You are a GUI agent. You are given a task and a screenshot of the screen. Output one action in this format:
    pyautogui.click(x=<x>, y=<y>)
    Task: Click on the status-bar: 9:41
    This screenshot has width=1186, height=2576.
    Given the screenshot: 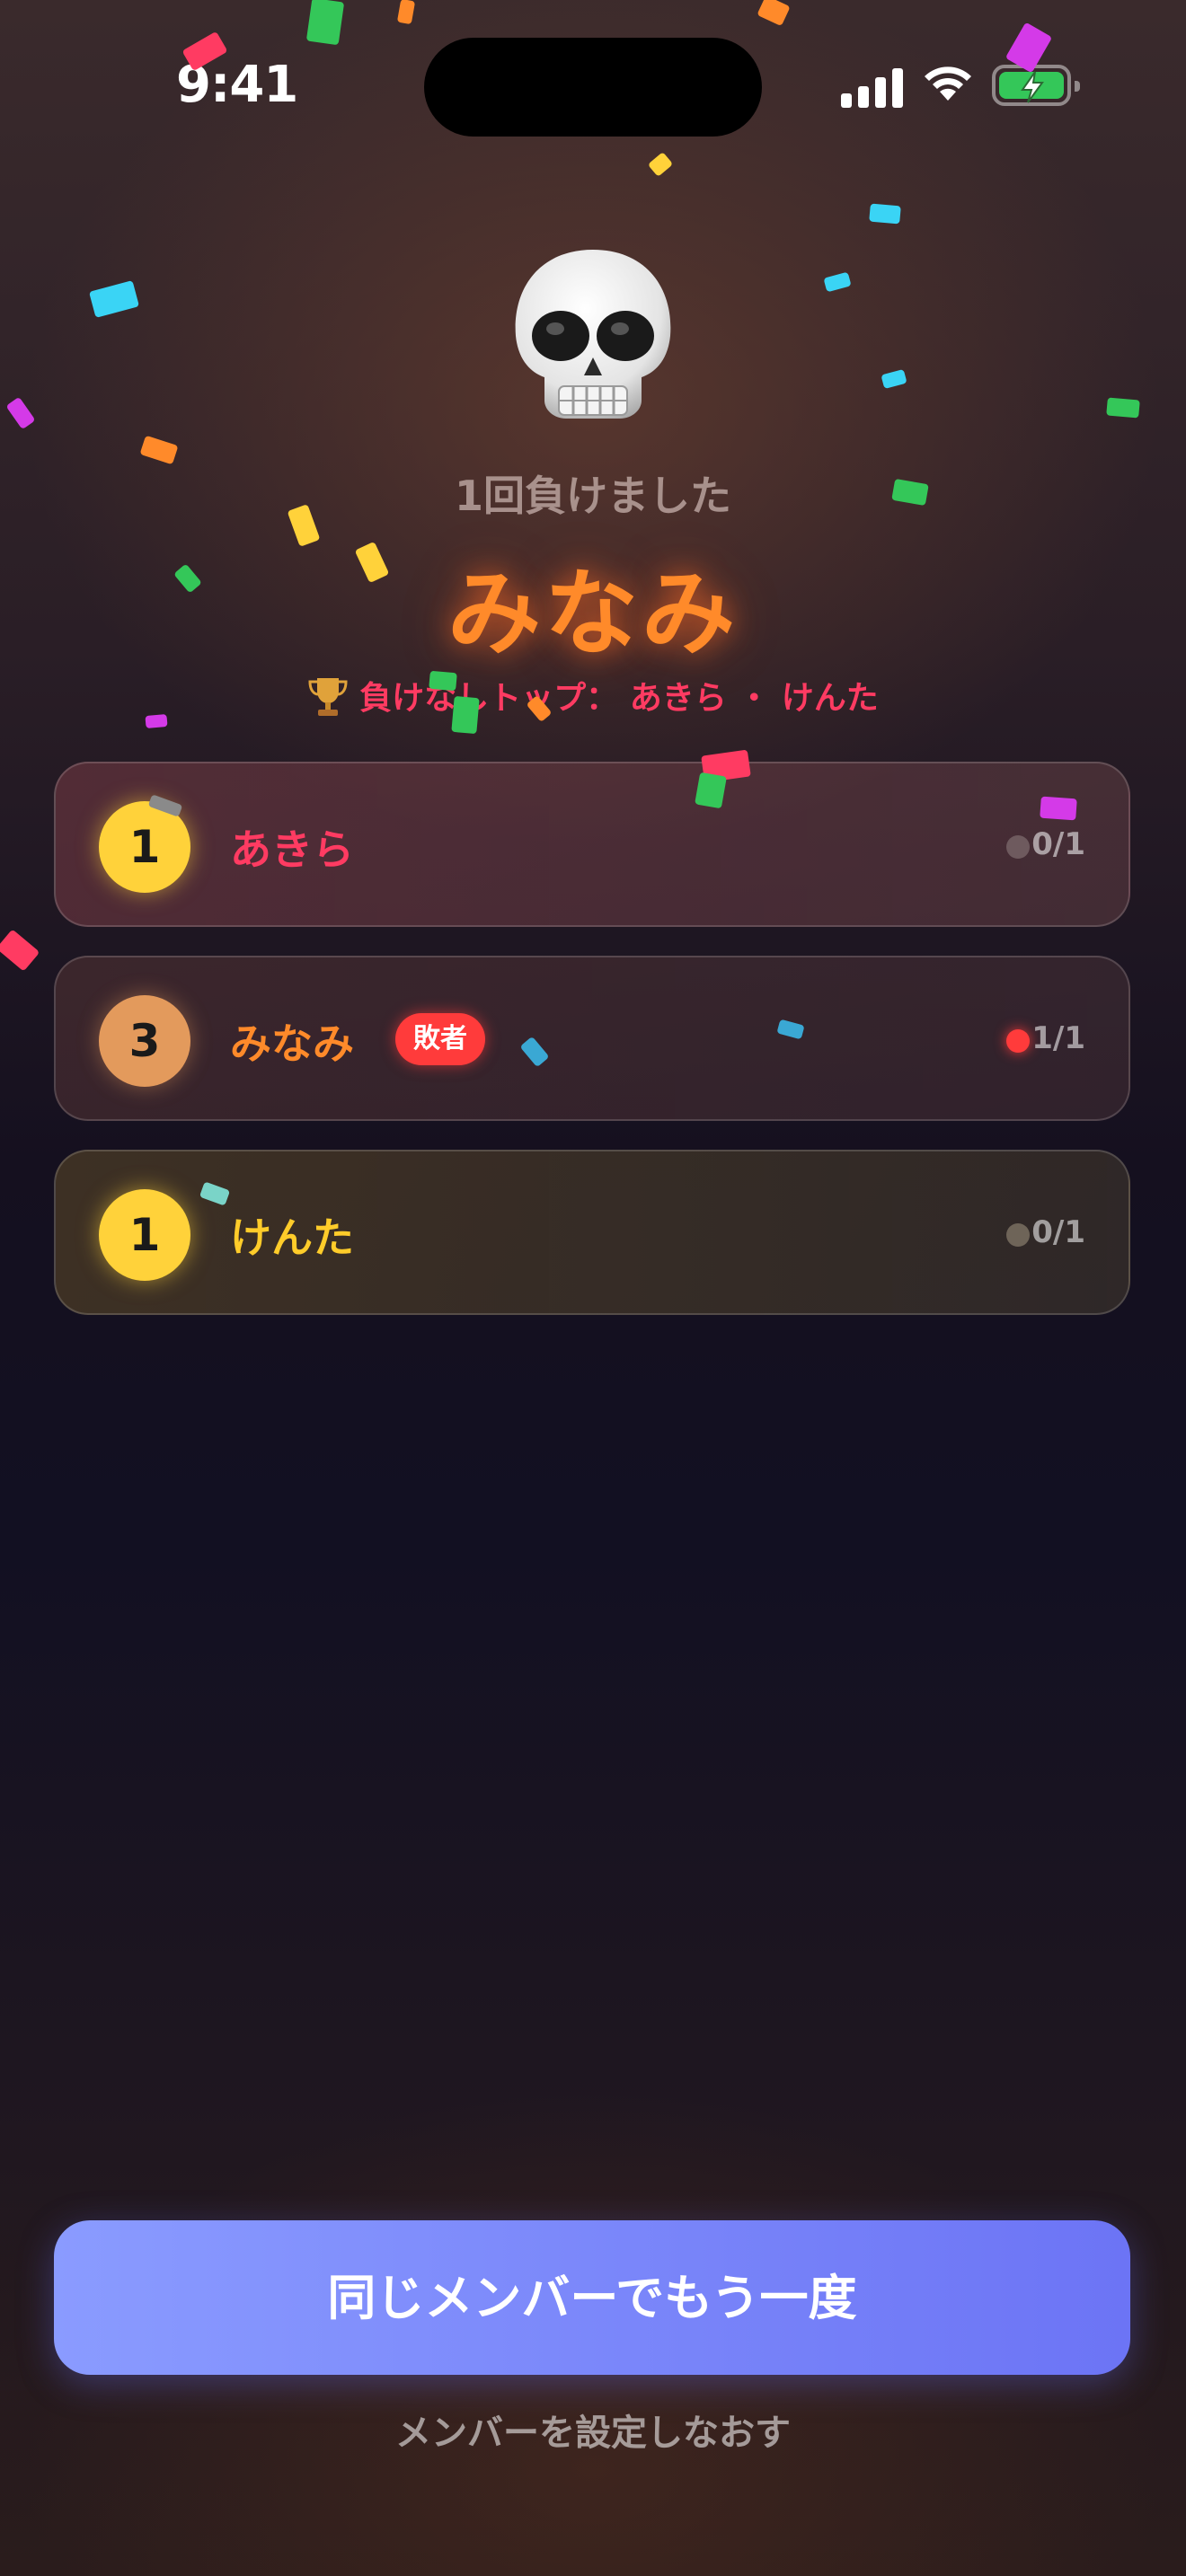 What is the action you would take?
    pyautogui.click(x=593, y=90)
    